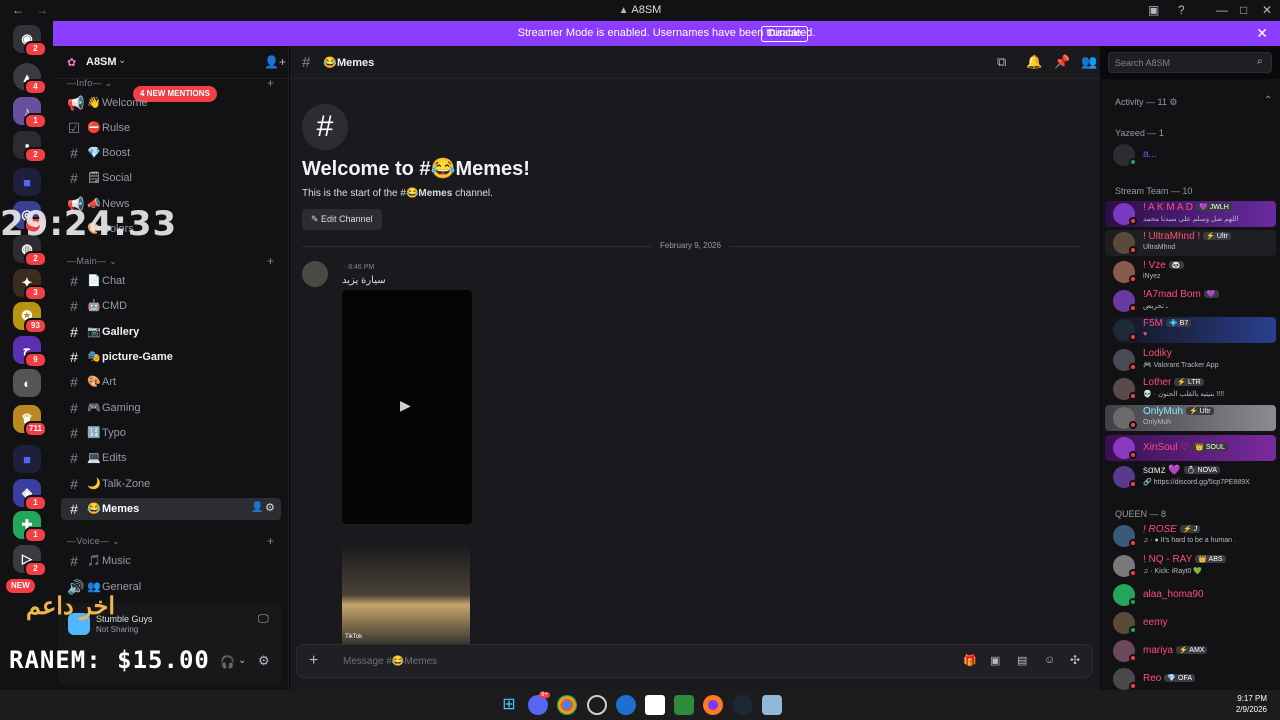 Image resolution: width=1280 pixels, height=720 pixels. I want to click on member-list-icon: 👥, so click(1089, 62).